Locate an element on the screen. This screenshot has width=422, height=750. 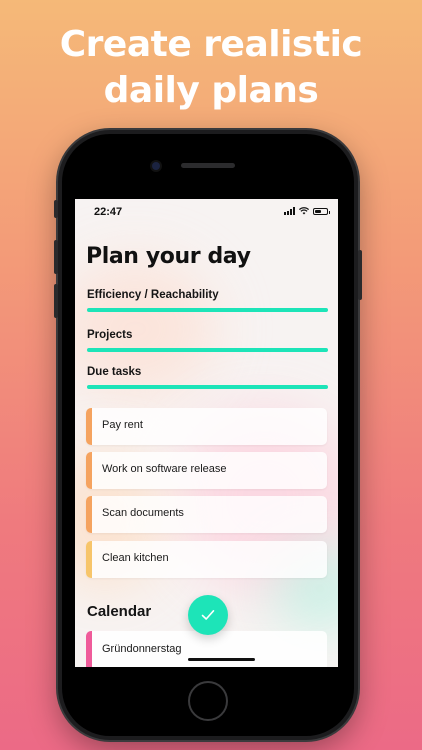
calendar-item: Gründonnerstag is located at coordinates (206, 649).